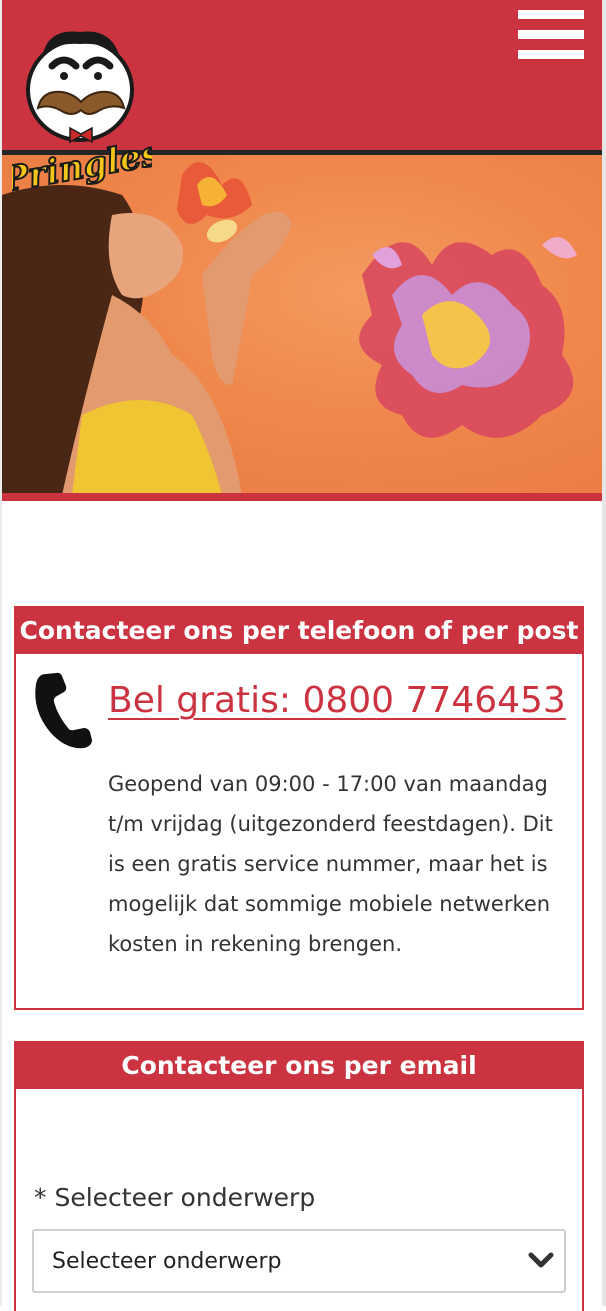 This screenshot has height=1311, width=606. Describe the element at coordinates (299, 1066) in the screenshot. I see `email-card-title: Contacteer ons per email` at that location.